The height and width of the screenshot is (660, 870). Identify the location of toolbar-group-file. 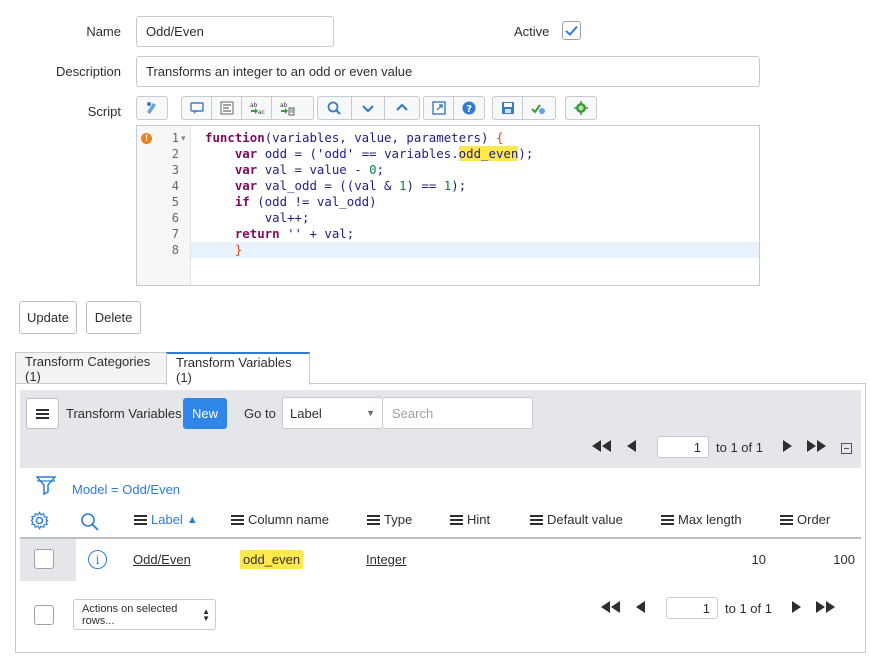
(524, 108).